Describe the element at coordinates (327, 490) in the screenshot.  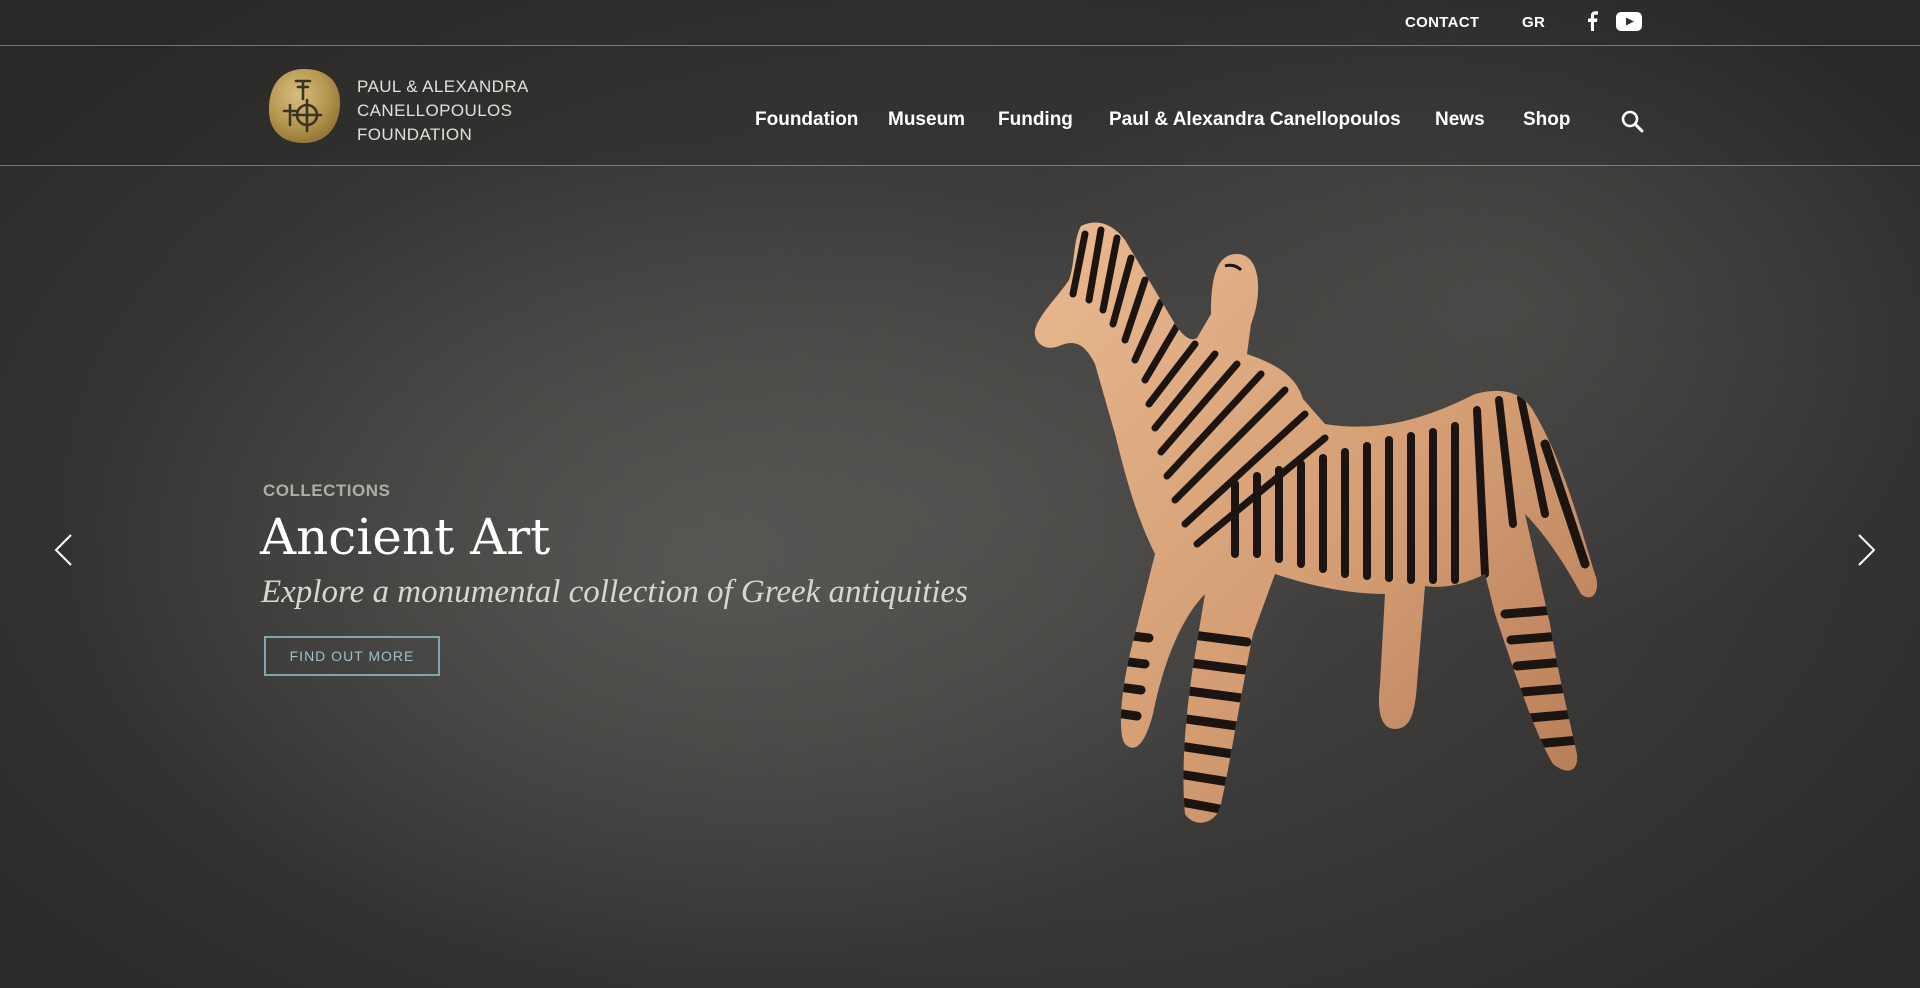
I see `hero-kicker: COLLECTIONS` at that location.